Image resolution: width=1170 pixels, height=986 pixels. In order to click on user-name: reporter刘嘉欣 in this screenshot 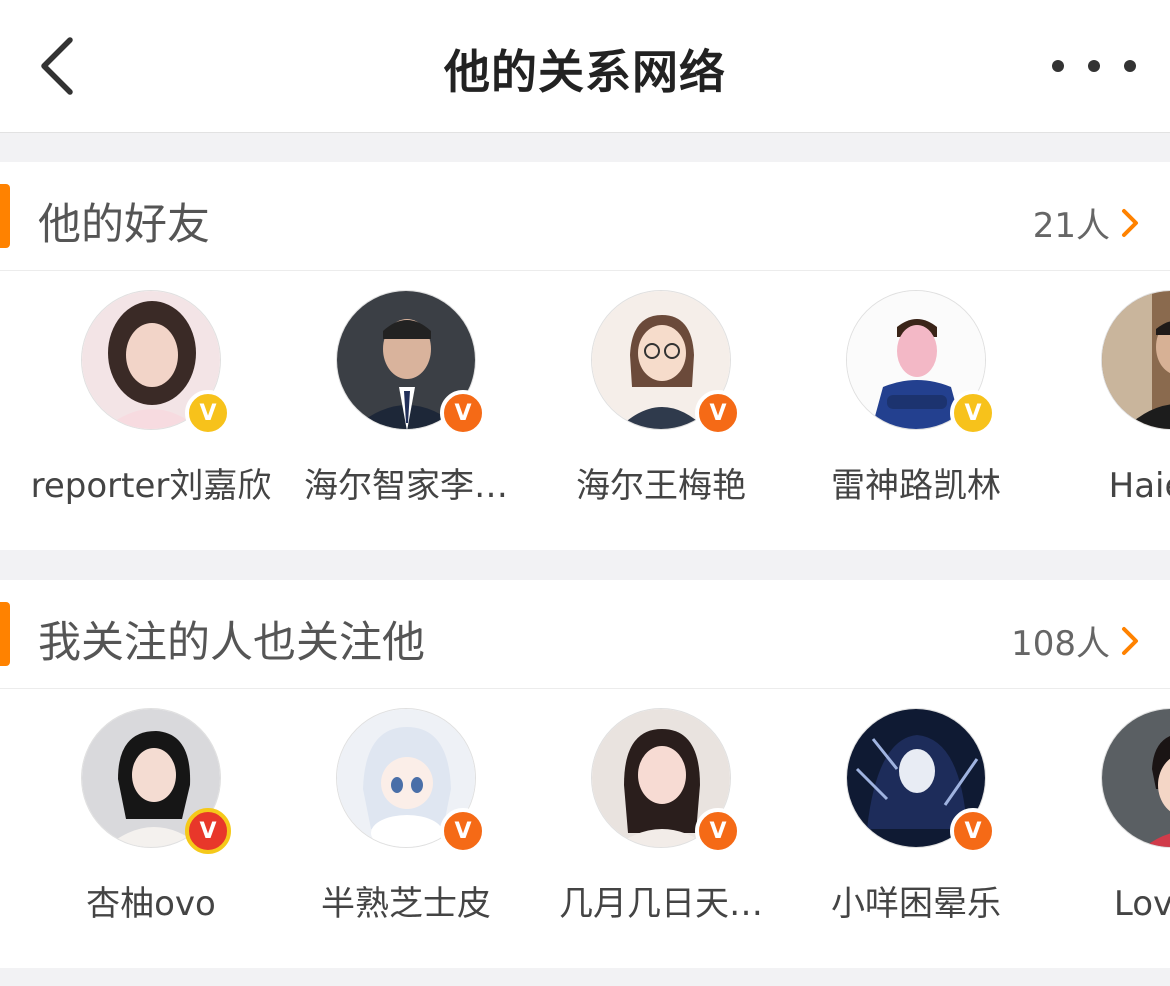, I will do `click(151, 486)`.